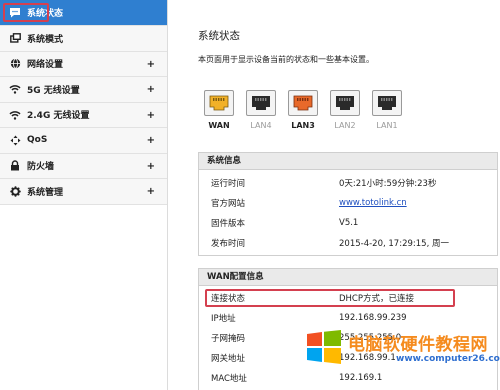 The height and width of the screenshot is (390, 500). I want to click on sidebar-item-label: 系统管理, so click(45, 192).